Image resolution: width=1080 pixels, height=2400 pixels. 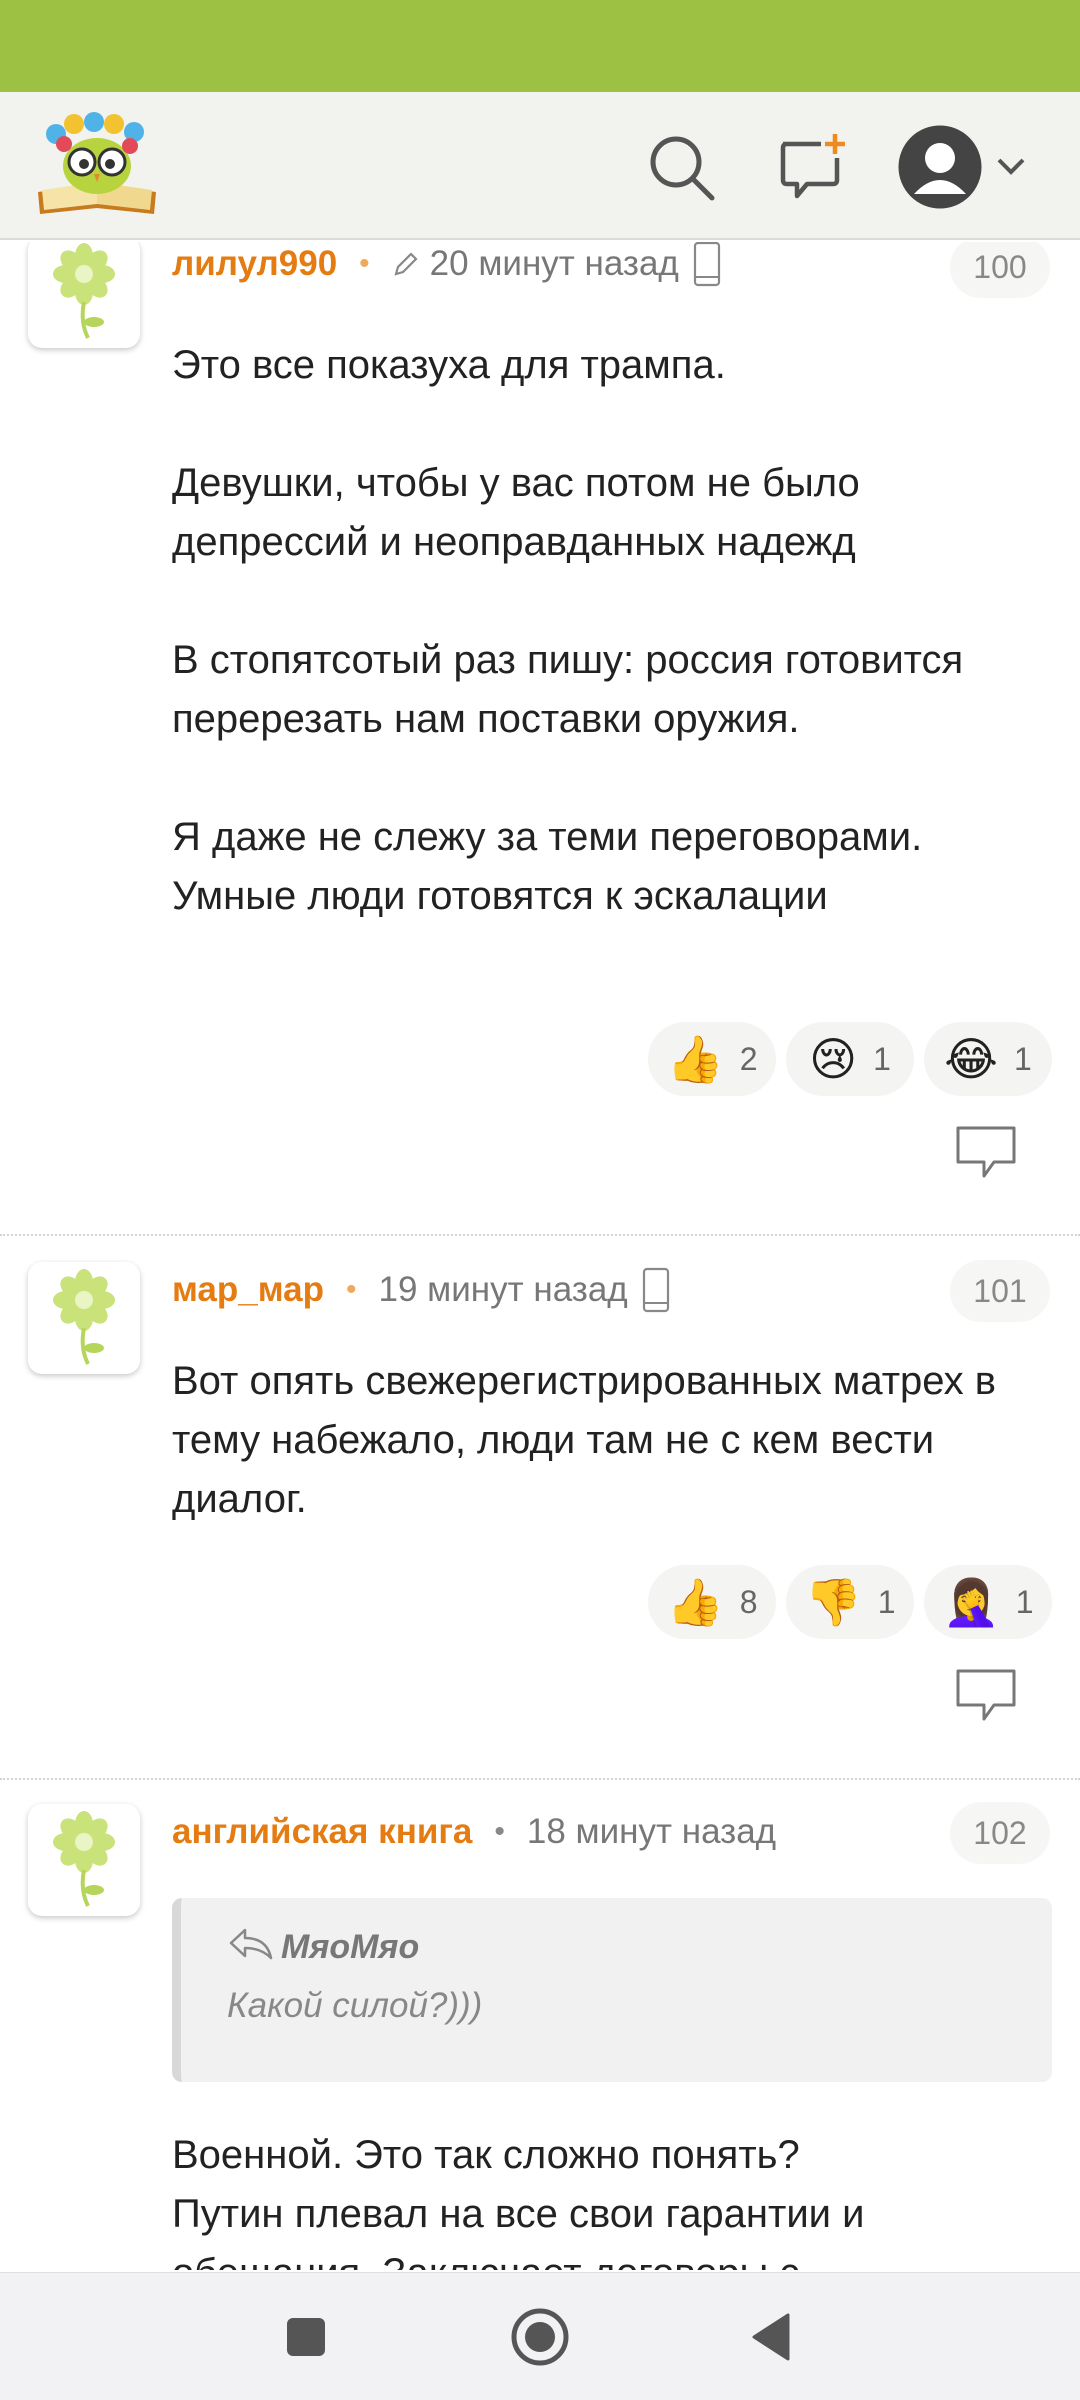 What do you see at coordinates (772, 2337) in the screenshot?
I see `triangle-back-icon` at bounding box center [772, 2337].